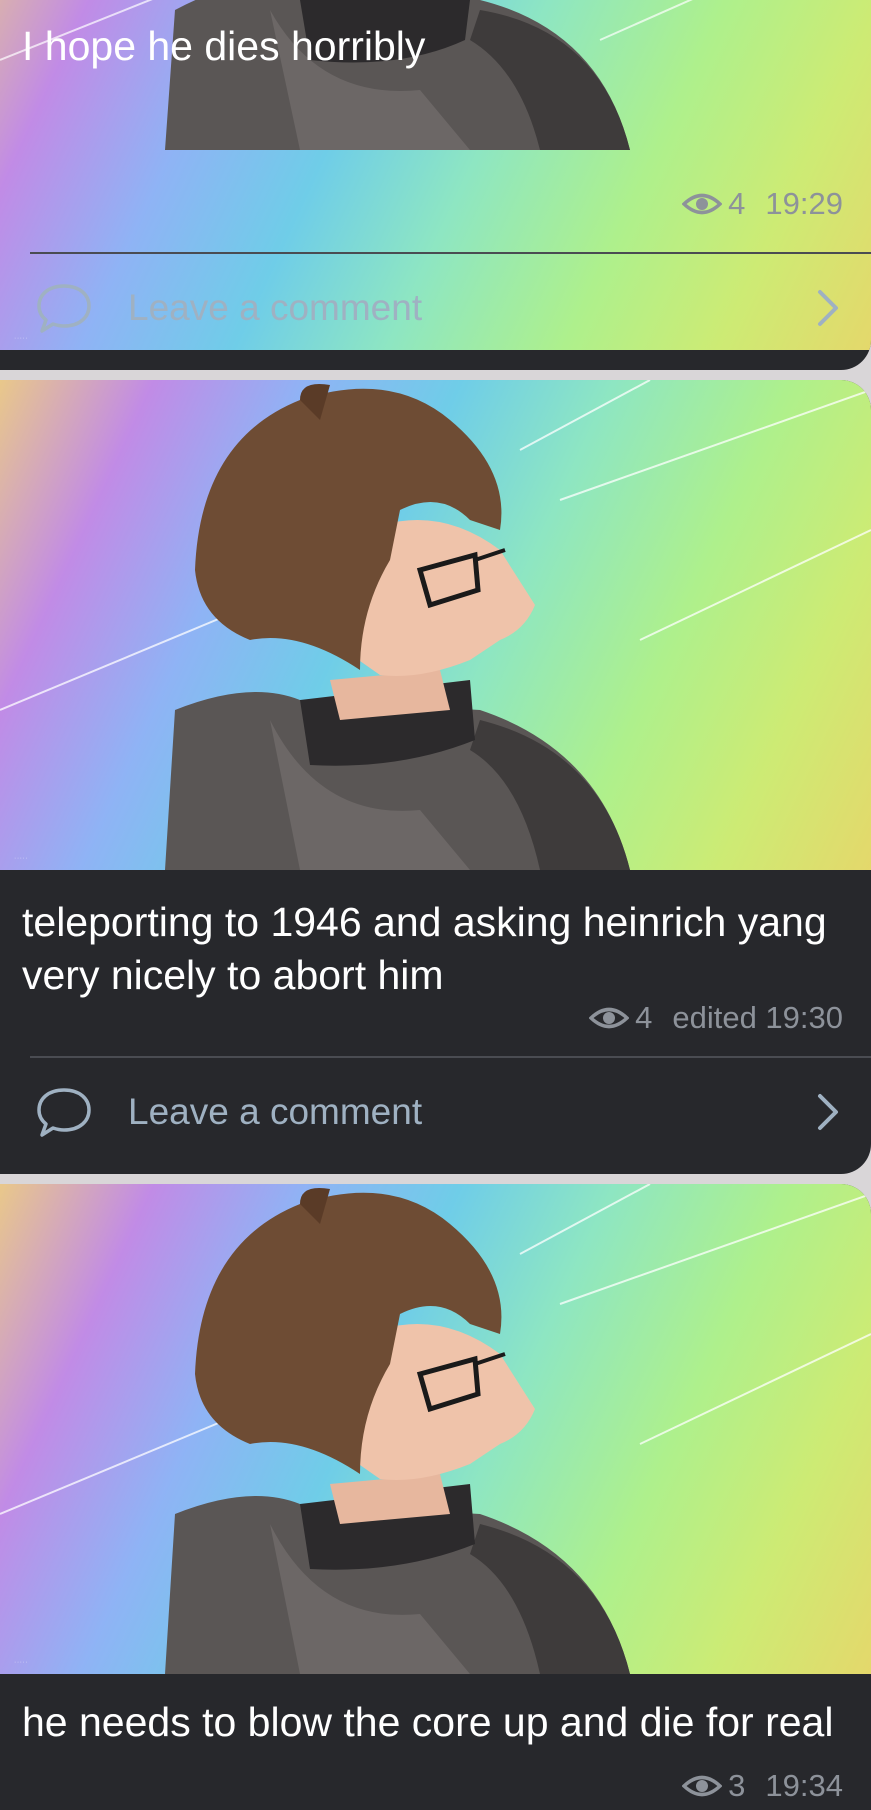 This screenshot has height=1810, width=871. What do you see at coordinates (762, 204) in the screenshot?
I see `post-meta: 4 19:29` at bounding box center [762, 204].